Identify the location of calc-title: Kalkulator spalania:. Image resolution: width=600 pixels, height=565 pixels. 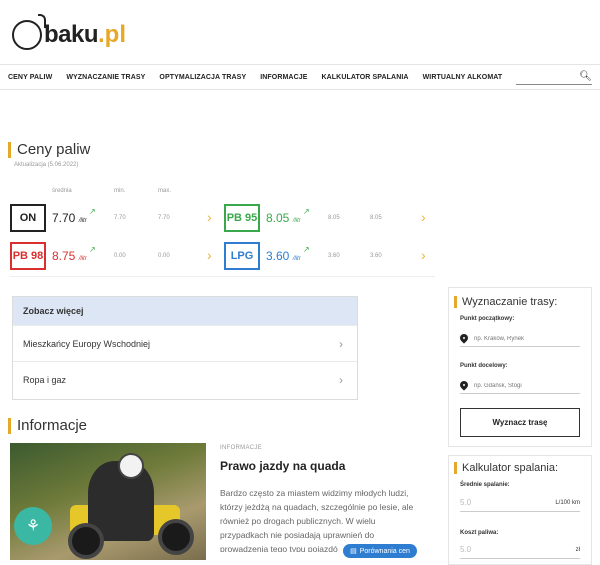
(506, 468).